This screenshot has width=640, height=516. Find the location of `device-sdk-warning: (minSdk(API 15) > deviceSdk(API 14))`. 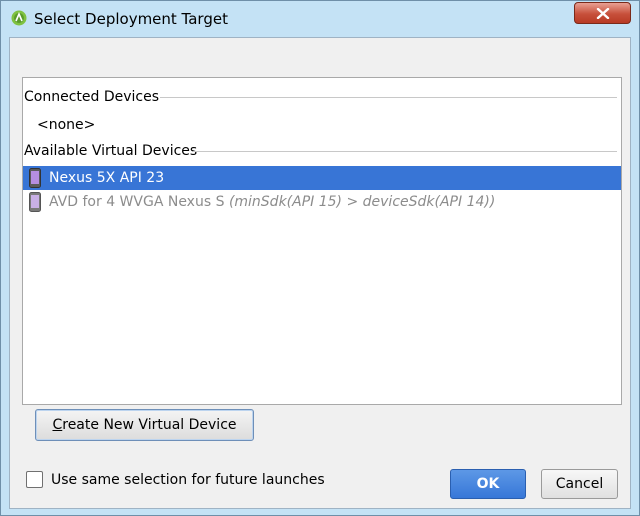

device-sdk-warning: (minSdk(API 15) > deviceSdk(API 14)) is located at coordinates (362, 202).